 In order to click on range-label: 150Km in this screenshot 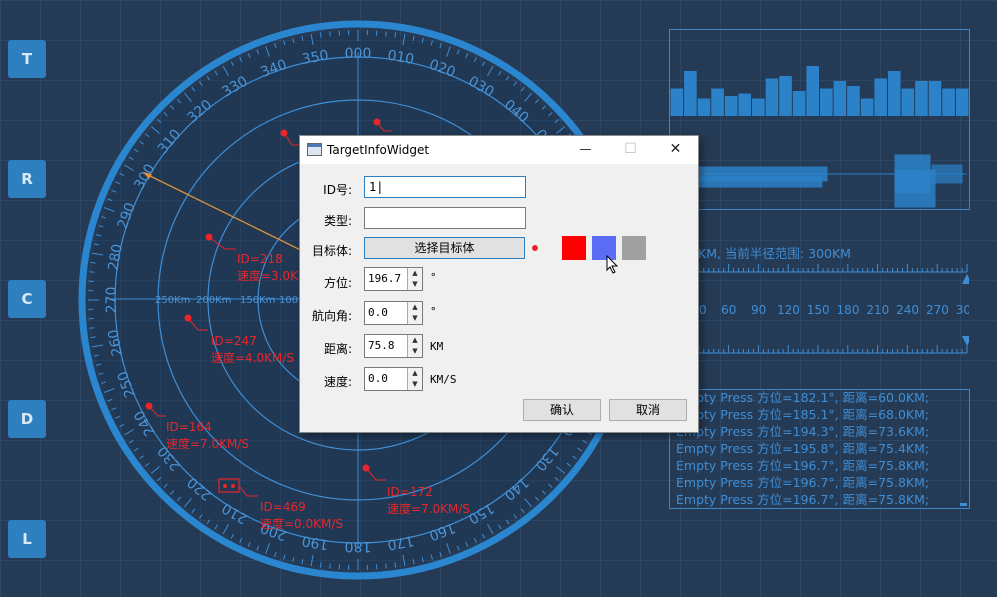, I will do `click(257, 300)`.